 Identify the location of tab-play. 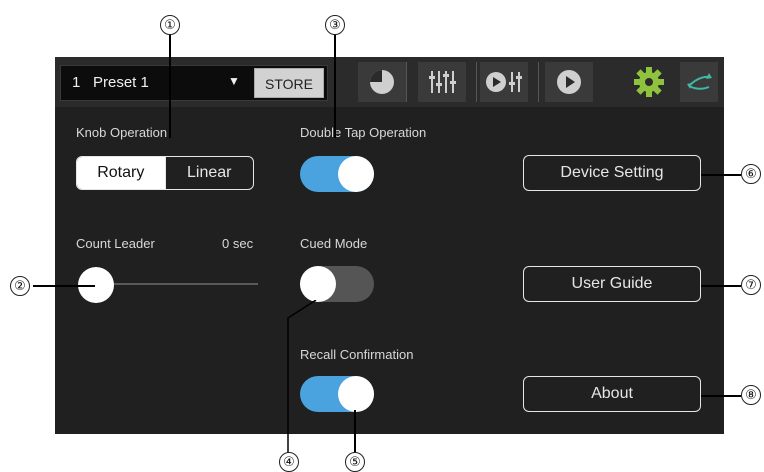
(569, 82).